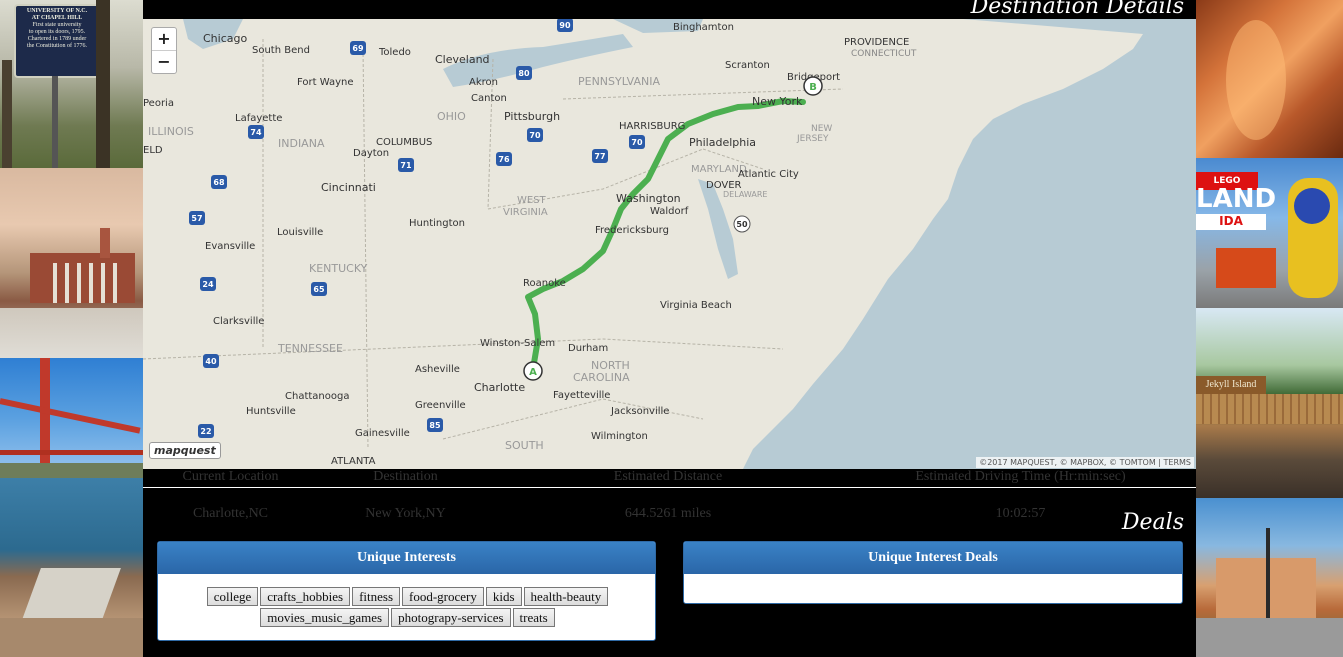 Image resolution: width=1343 pixels, height=657 pixels. I want to click on shield-icon: 69, so click(358, 48).